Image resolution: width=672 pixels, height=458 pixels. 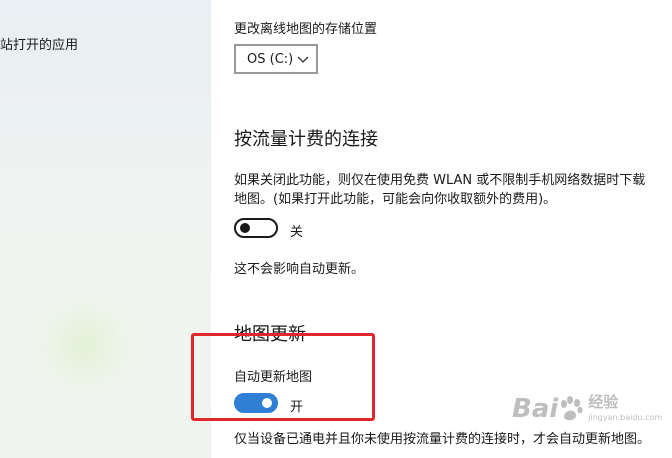 What do you see at coordinates (625, 417) in the screenshot?
I see `watermark-url: jingyan.baidu.com` at bounding box center [625, 417].